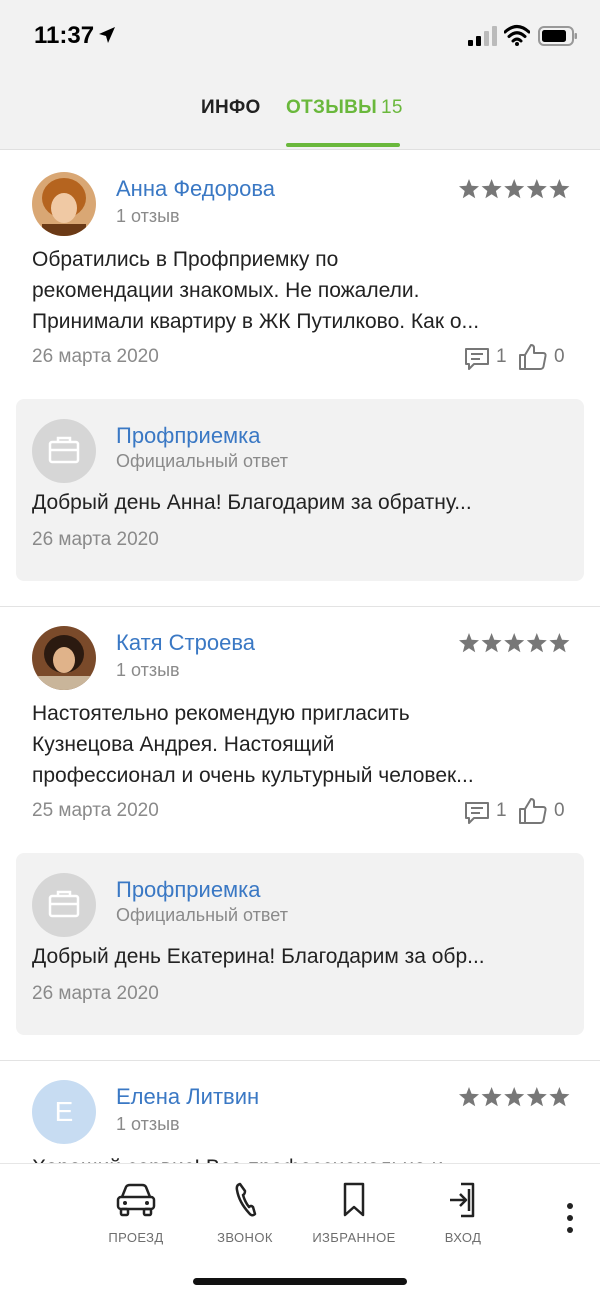 This screenshot has height=1299, width=600. What do you see at coordinates (226, 290) in the screenshot?
I see `review-text-line: рекомендации знакомых. Не пожалели.` at bounding box center [226, 290].